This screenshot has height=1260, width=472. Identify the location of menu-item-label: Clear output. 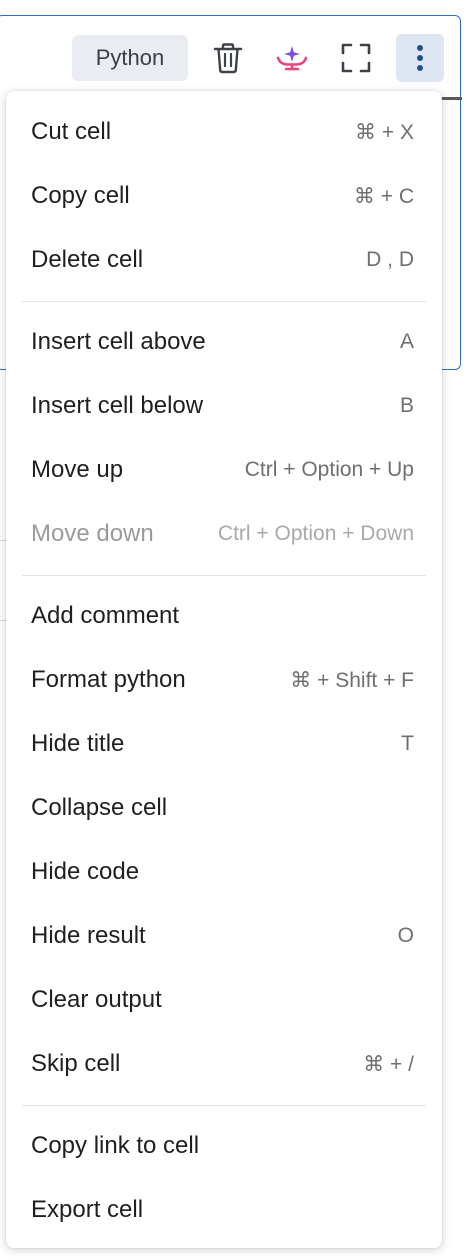
(96, 999).